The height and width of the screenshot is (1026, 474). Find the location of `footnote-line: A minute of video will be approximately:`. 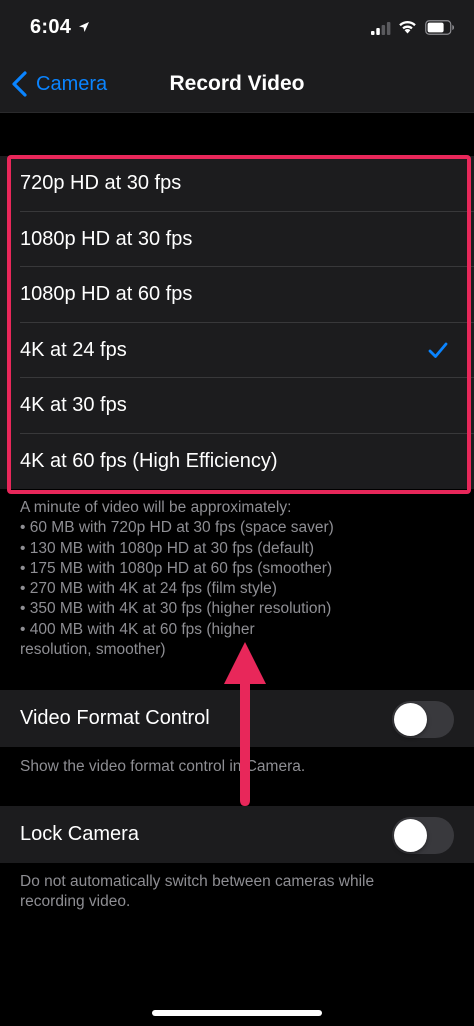

footnote-line: A minute of video will be approximately: is located at coordinates (156, 507).